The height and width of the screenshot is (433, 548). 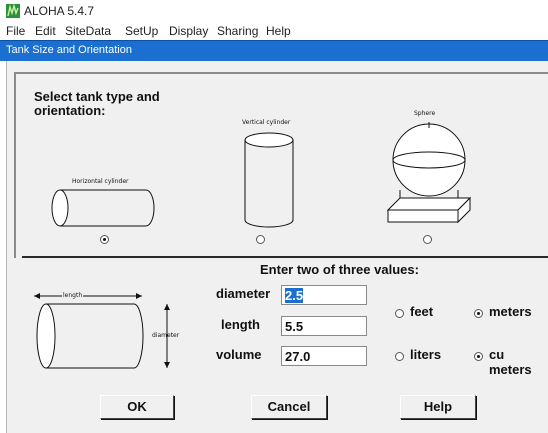 What do you see at coordinates (240, 324) in the screenshot?
I see `length-label: length` at bounding box center [240, 324].